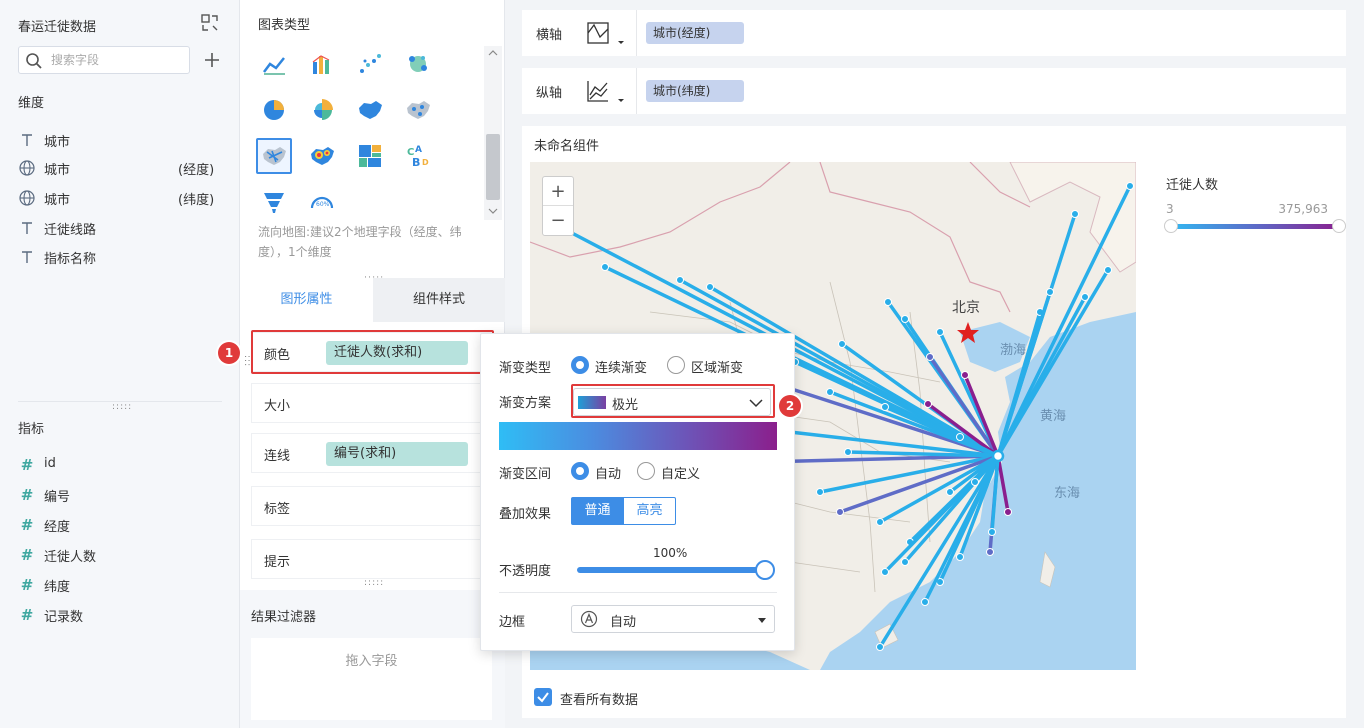 The image size is (1364, 728). I want to click on measure-field: # 记录数, so click(120, 615).